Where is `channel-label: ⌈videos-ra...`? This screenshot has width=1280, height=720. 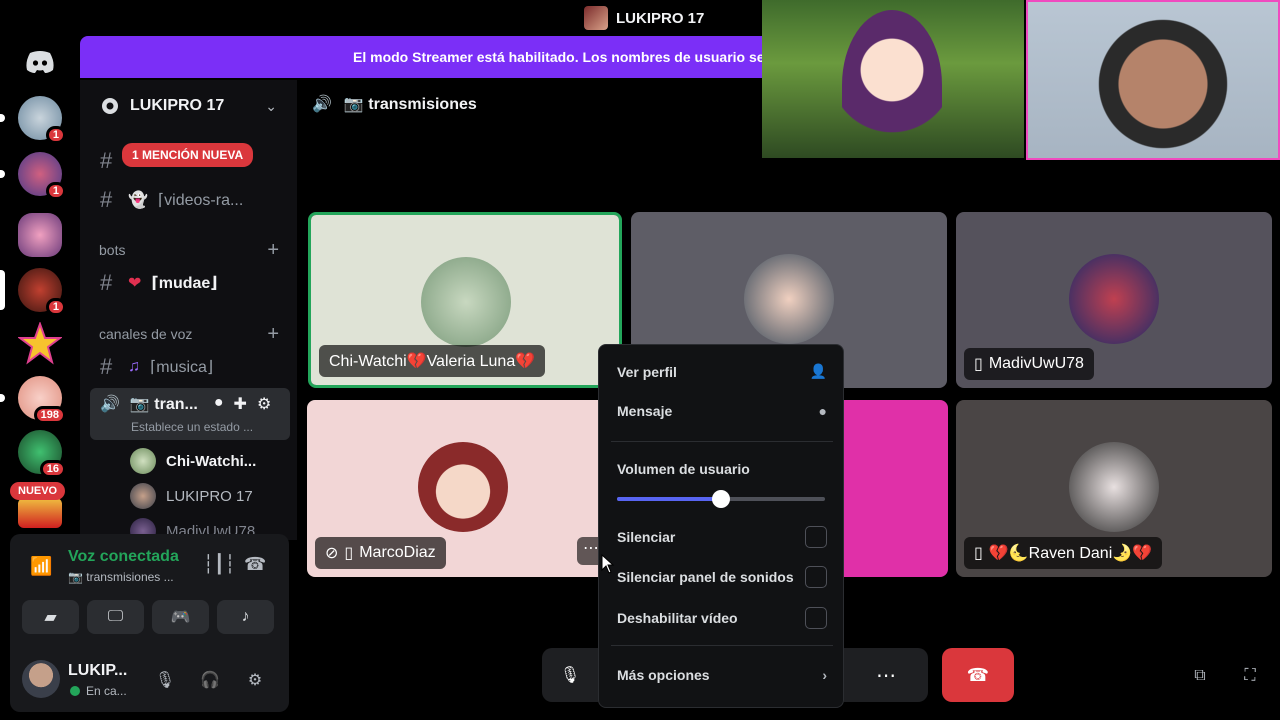
channel-label: ⌈videos-ra... is located at coordinates (200, 200).